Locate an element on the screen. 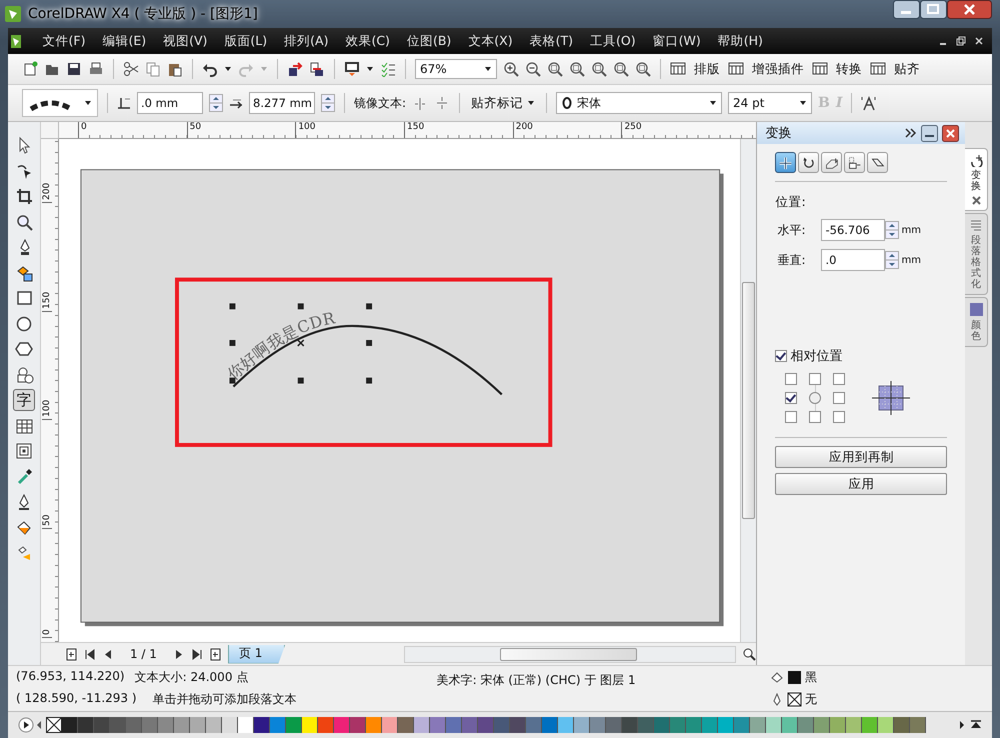  rotate-icon is located at coordinates (809, 162).